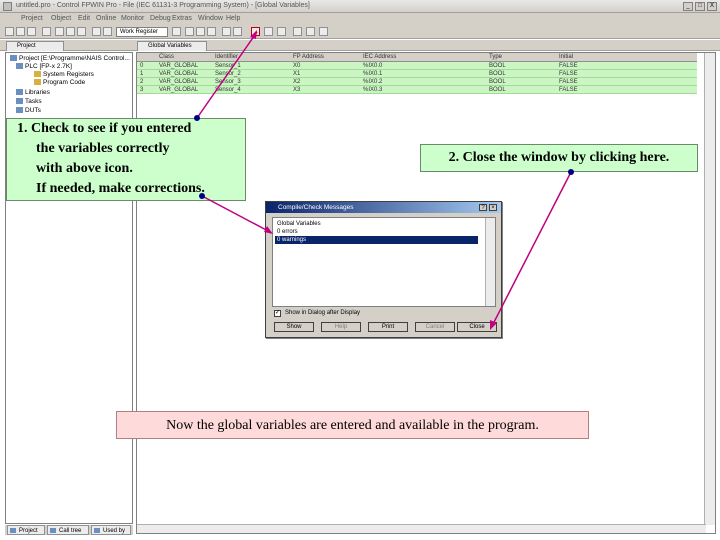 The image size is (720, 540). I want to click on list-scrollbar, so click(490, 262).